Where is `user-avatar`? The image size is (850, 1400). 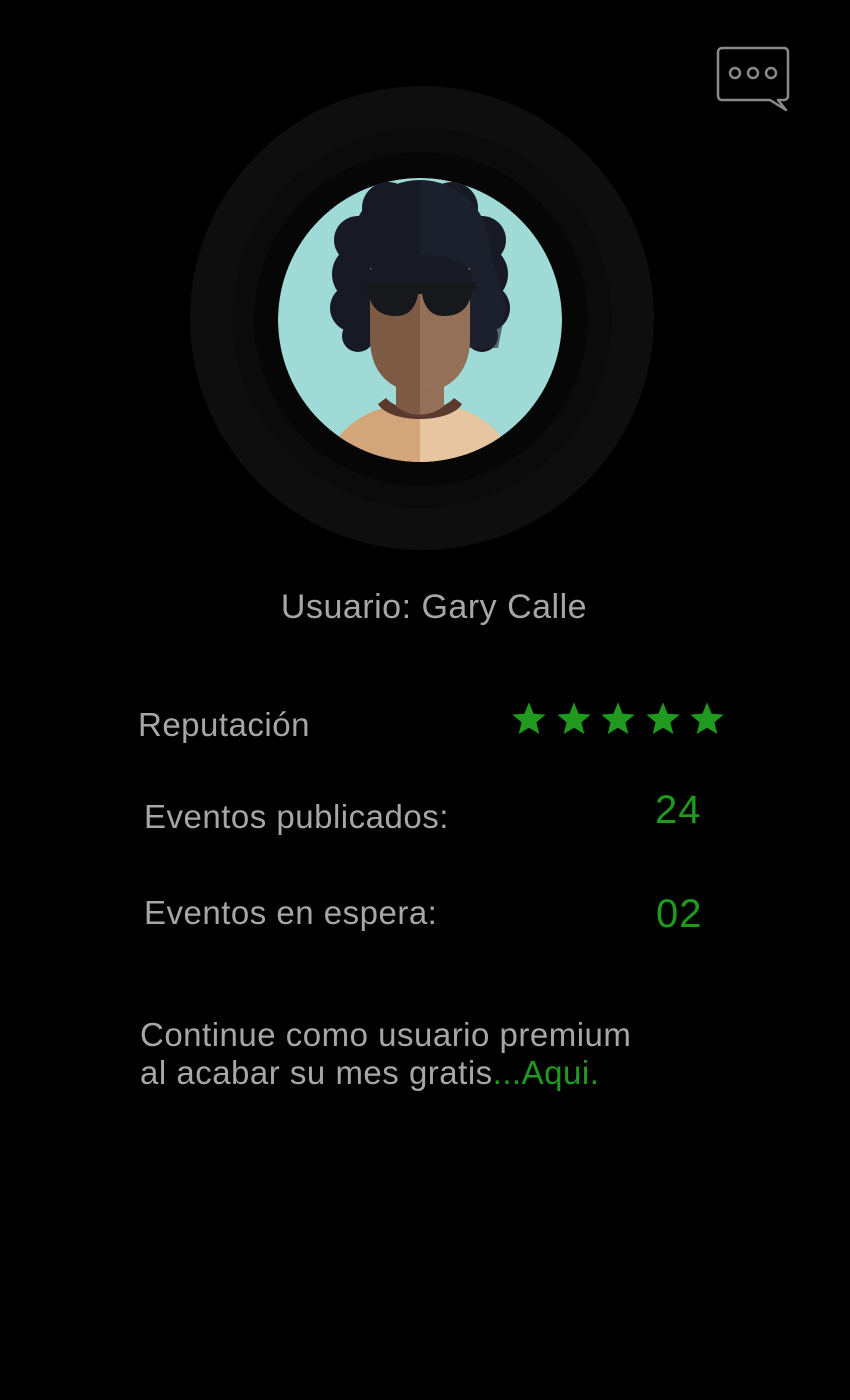 user-avatar is located at coordinates (420, 320).